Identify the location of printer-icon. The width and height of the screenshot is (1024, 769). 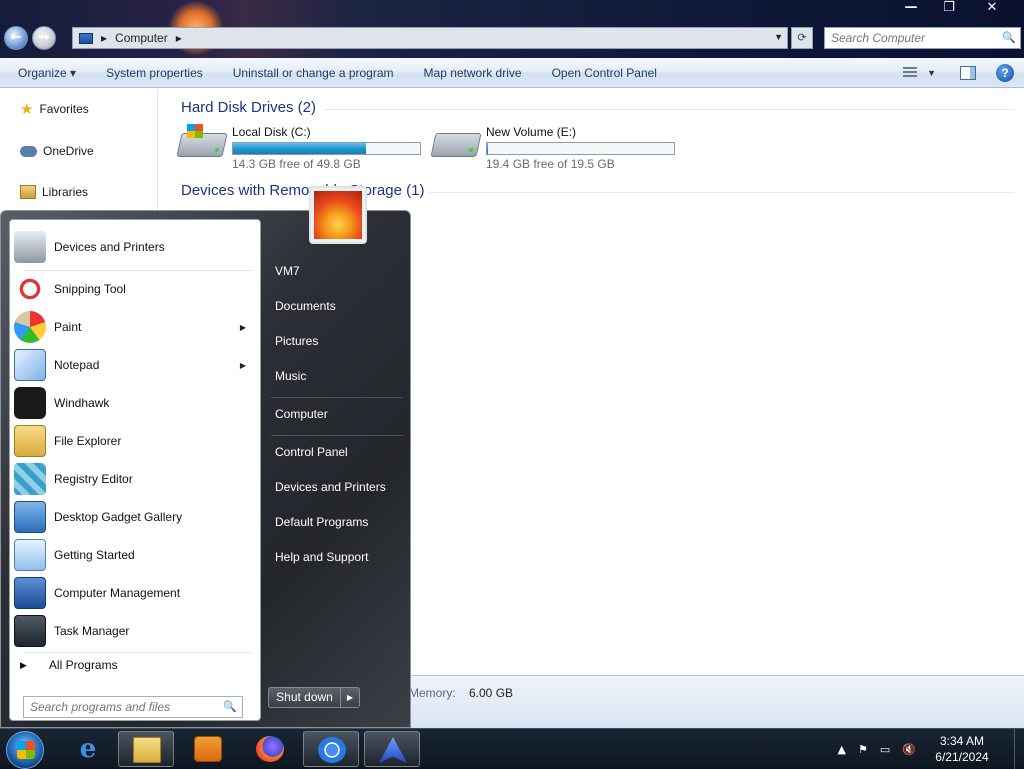
(30, 247).